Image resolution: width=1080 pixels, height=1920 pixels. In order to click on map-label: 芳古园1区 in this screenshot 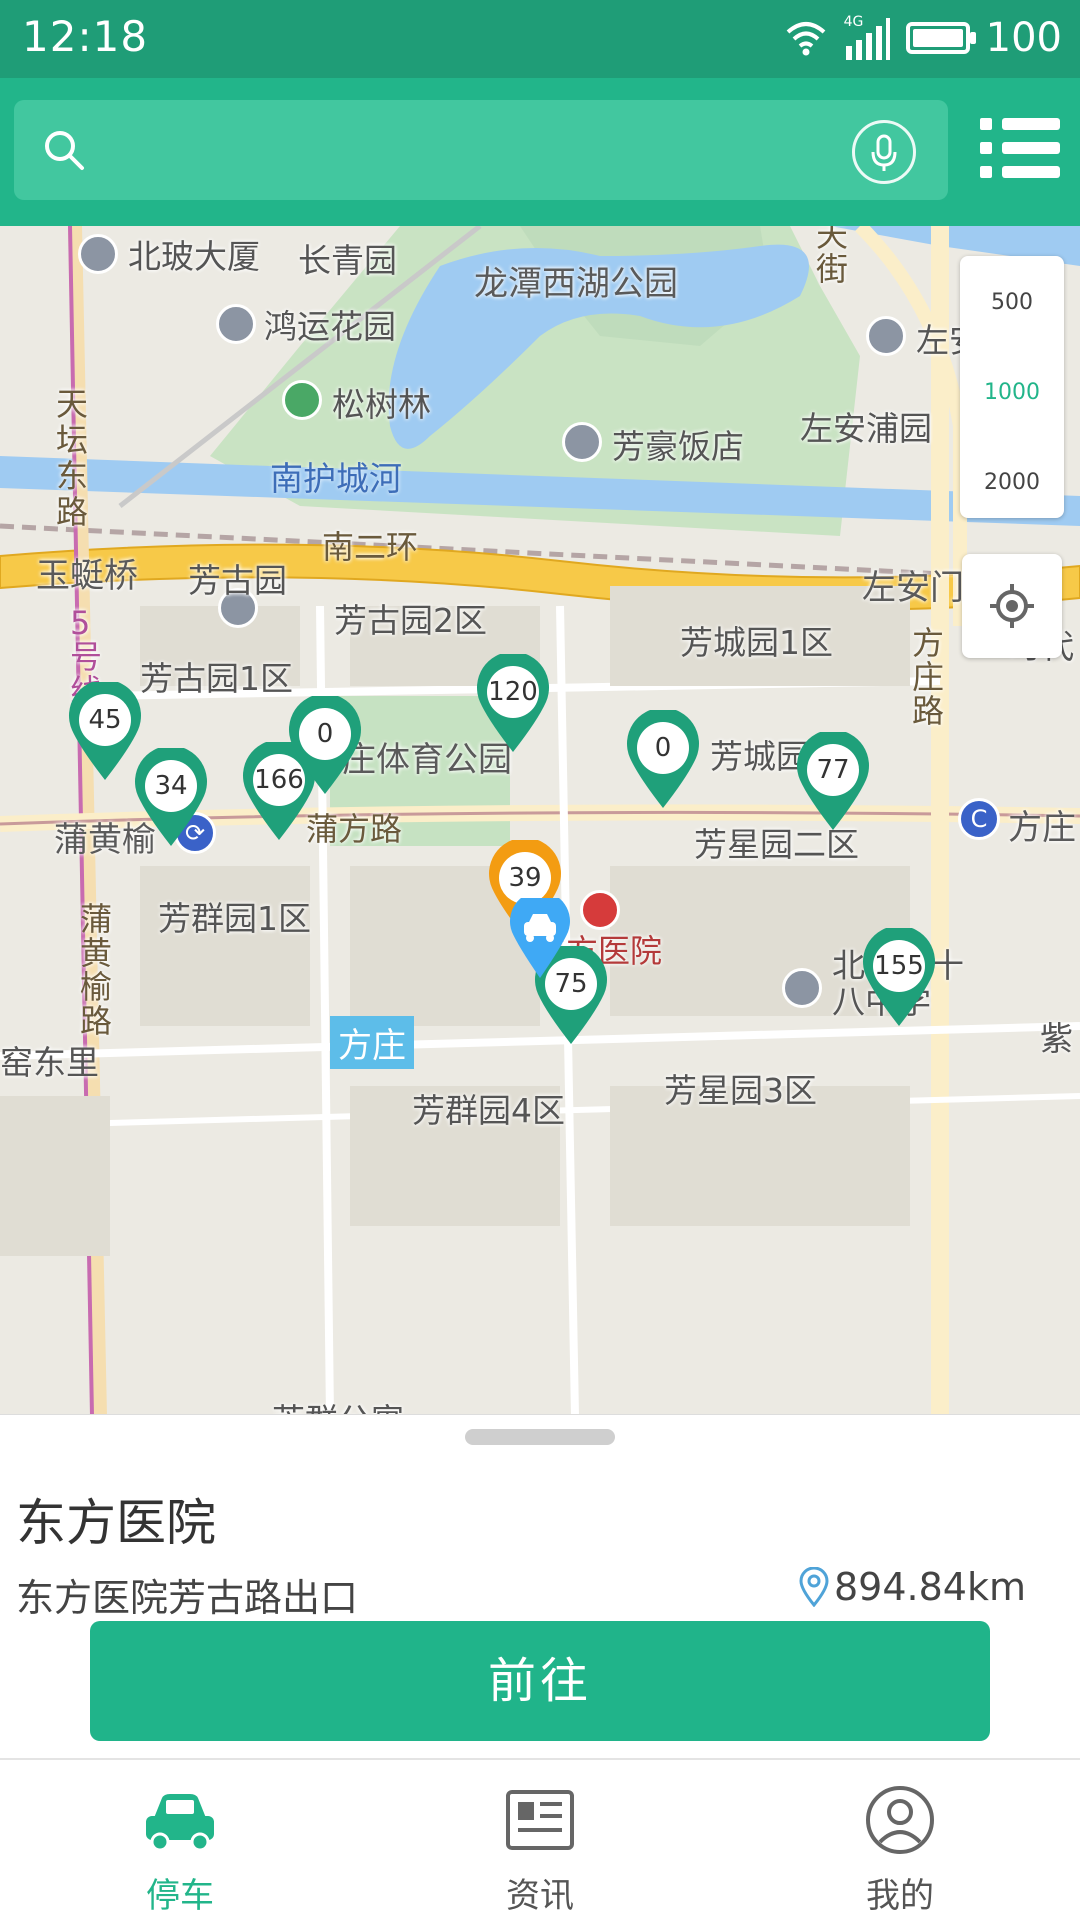, I will do `click(216, 678)`.